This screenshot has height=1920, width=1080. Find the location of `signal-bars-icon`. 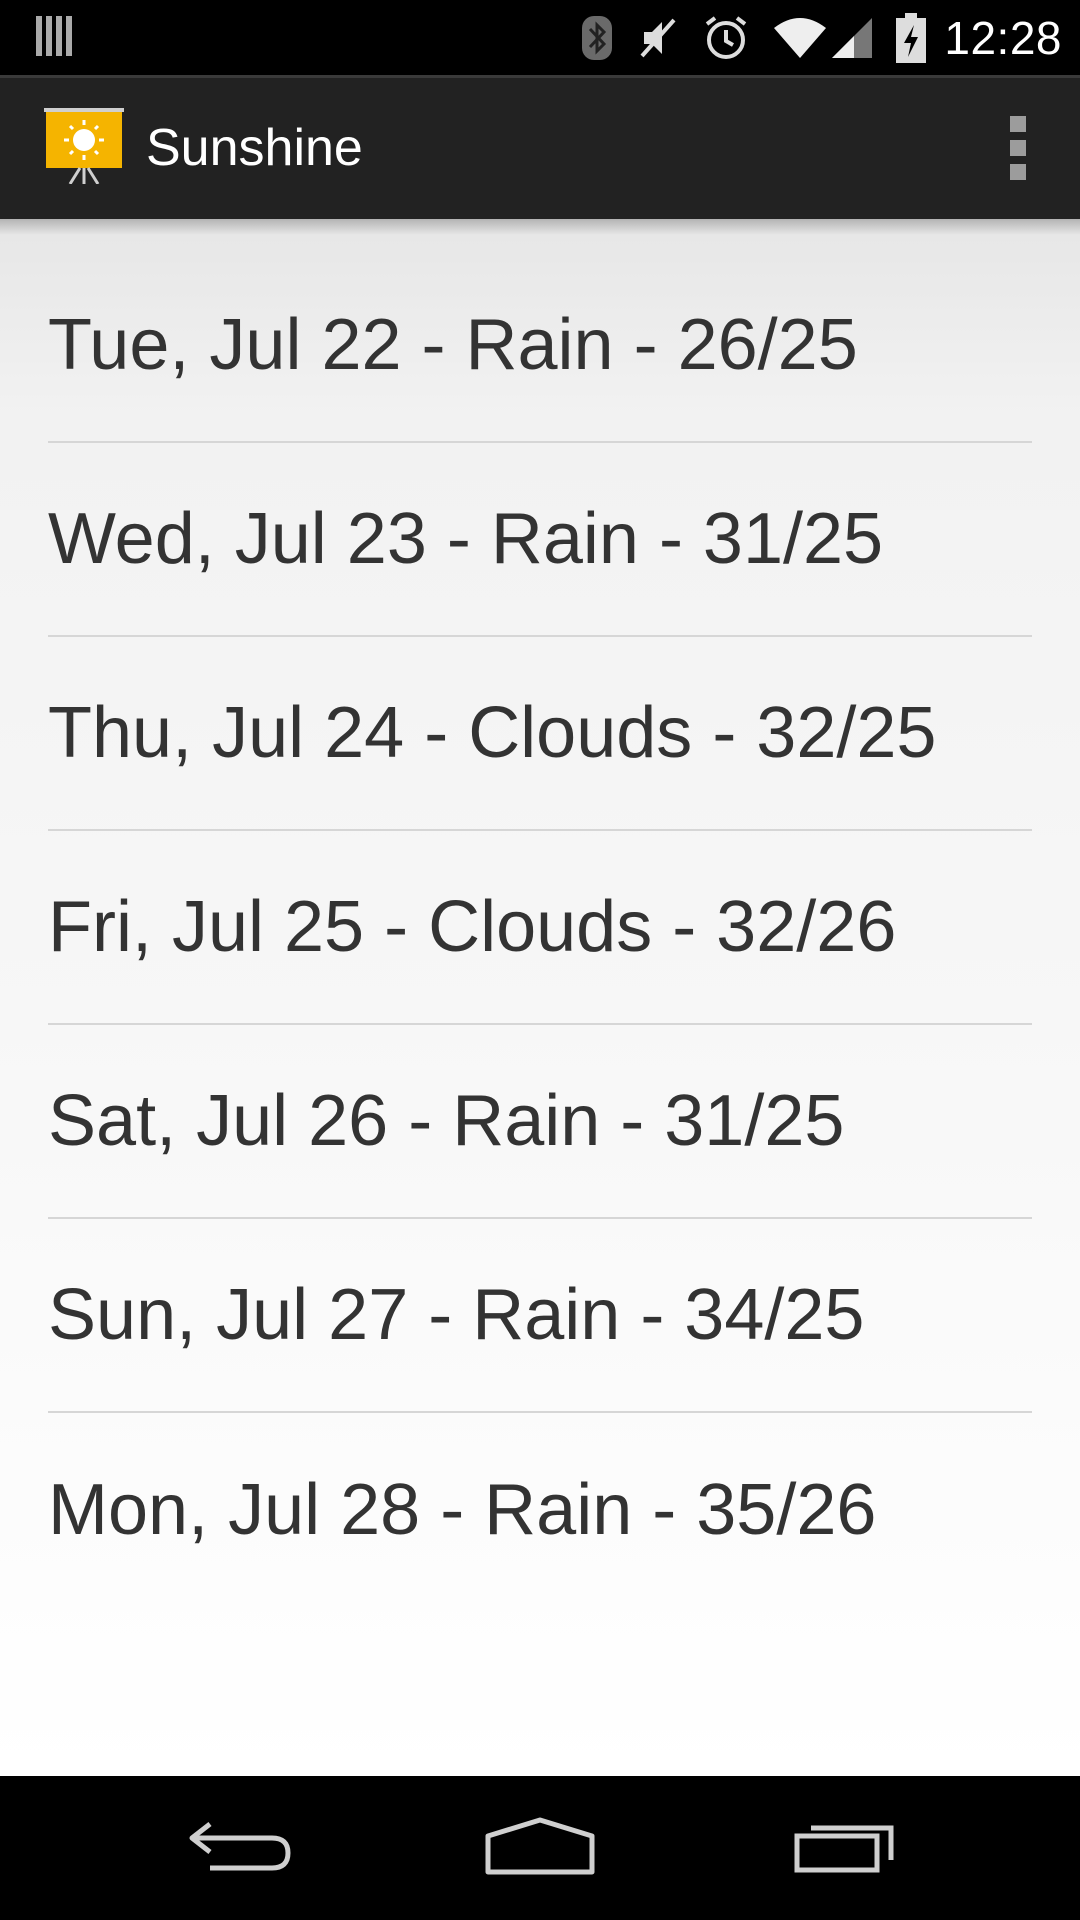

signal-bars-icon is located at coordinates (55, 36).